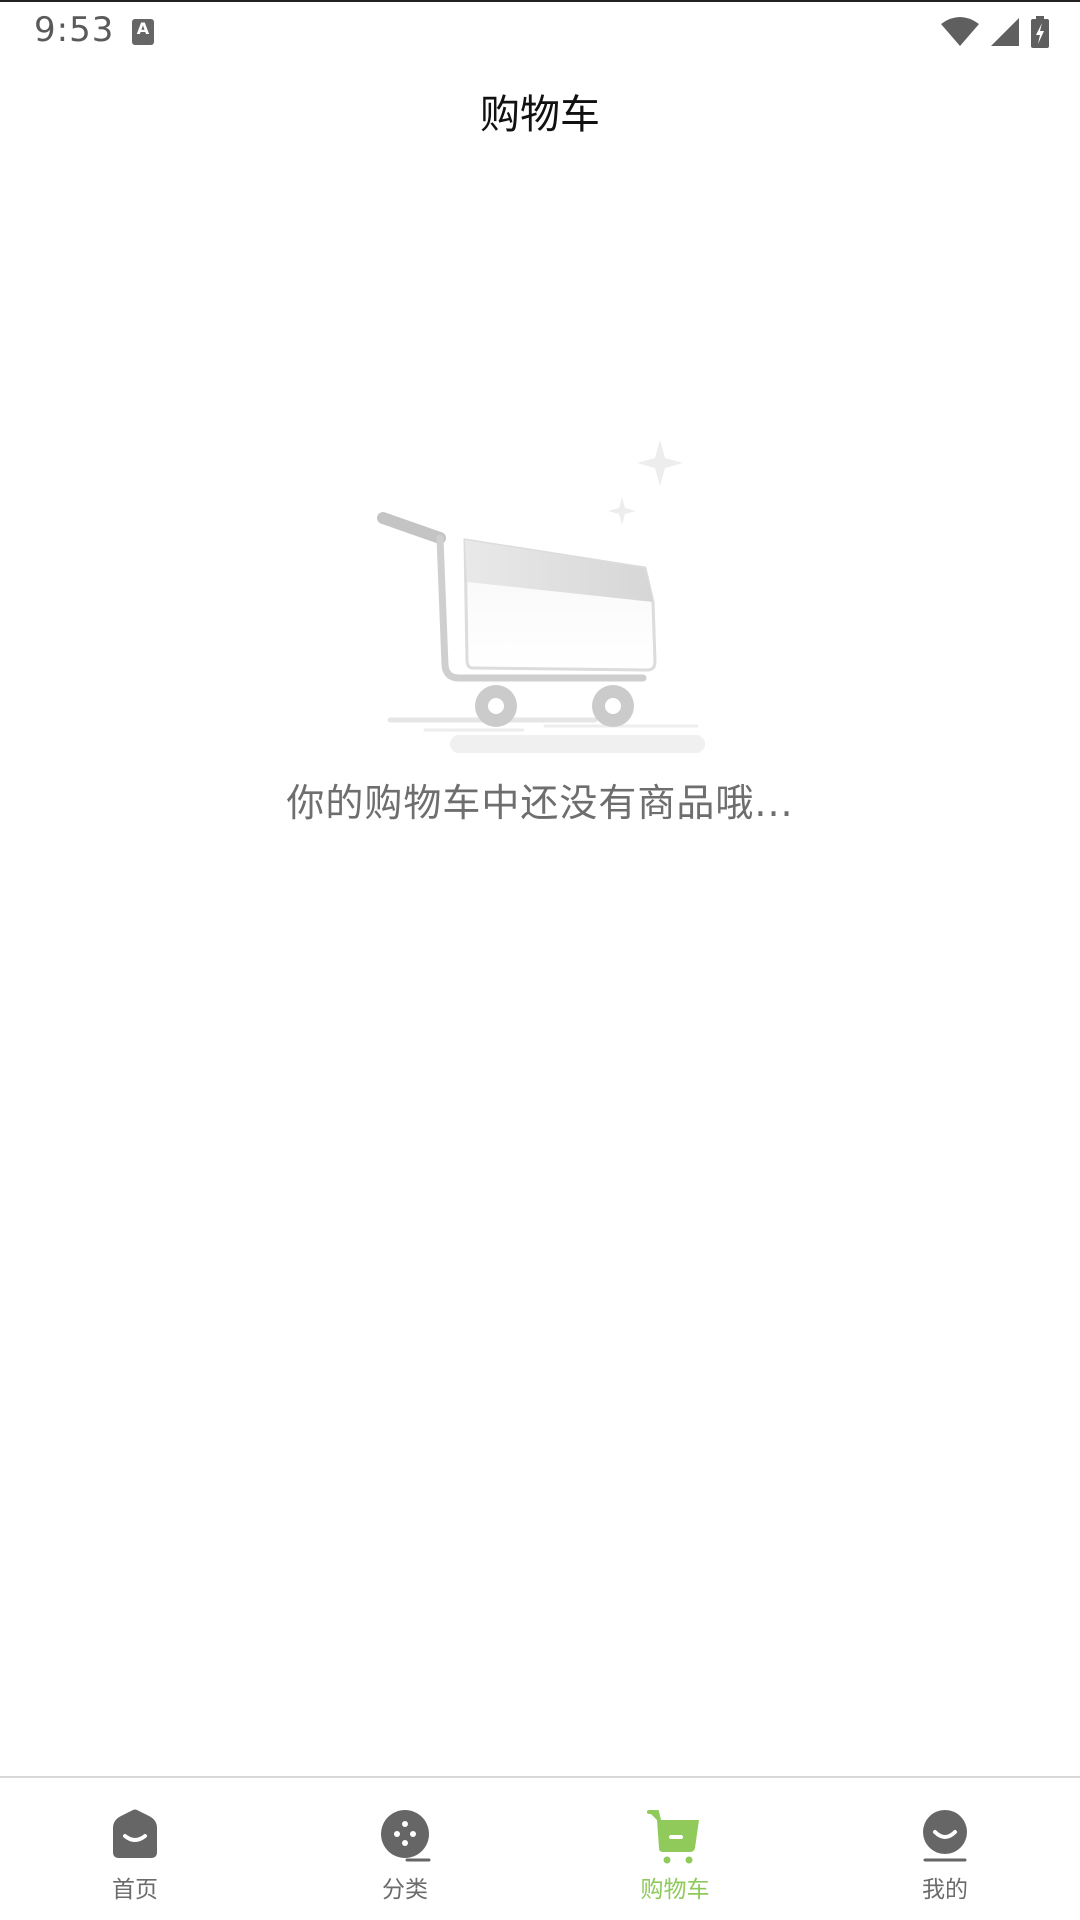 This screenshot has width=1080, height=1920. I want to click on nav-label-category: 分类, so click(405, 1890).